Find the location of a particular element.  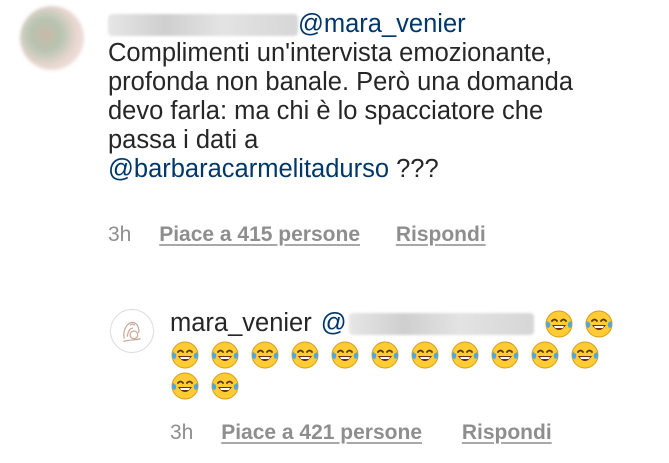

comment-1-line-1: Complimenti un'intervista emozionante, is located at coordinates (330, 53).